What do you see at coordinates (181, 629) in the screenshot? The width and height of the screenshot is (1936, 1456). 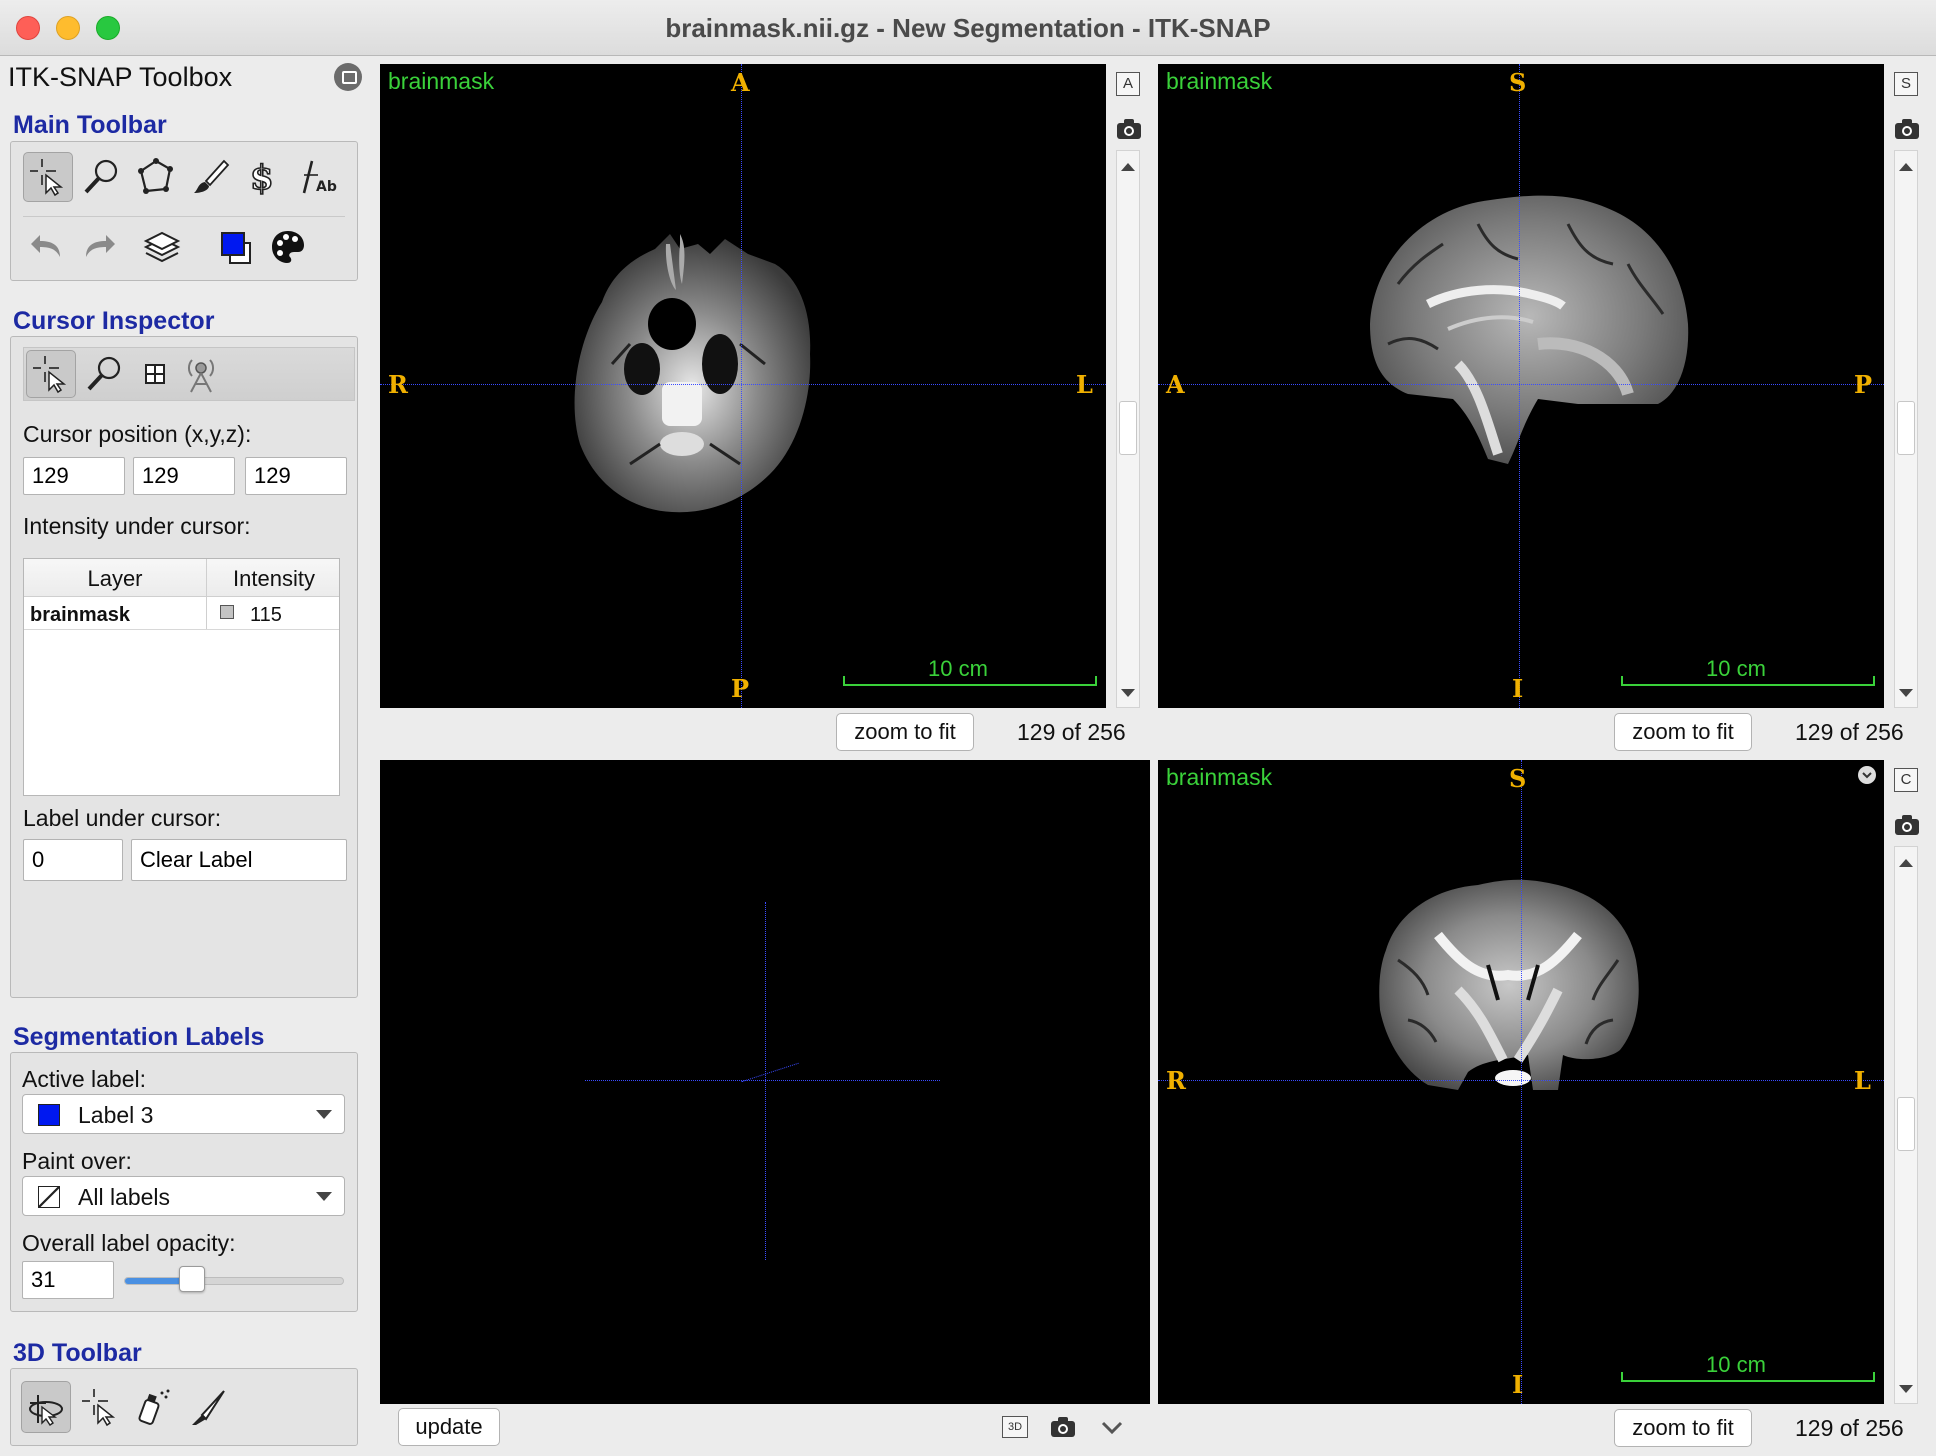 I see `row-divider` at bounding box center [181, 629].